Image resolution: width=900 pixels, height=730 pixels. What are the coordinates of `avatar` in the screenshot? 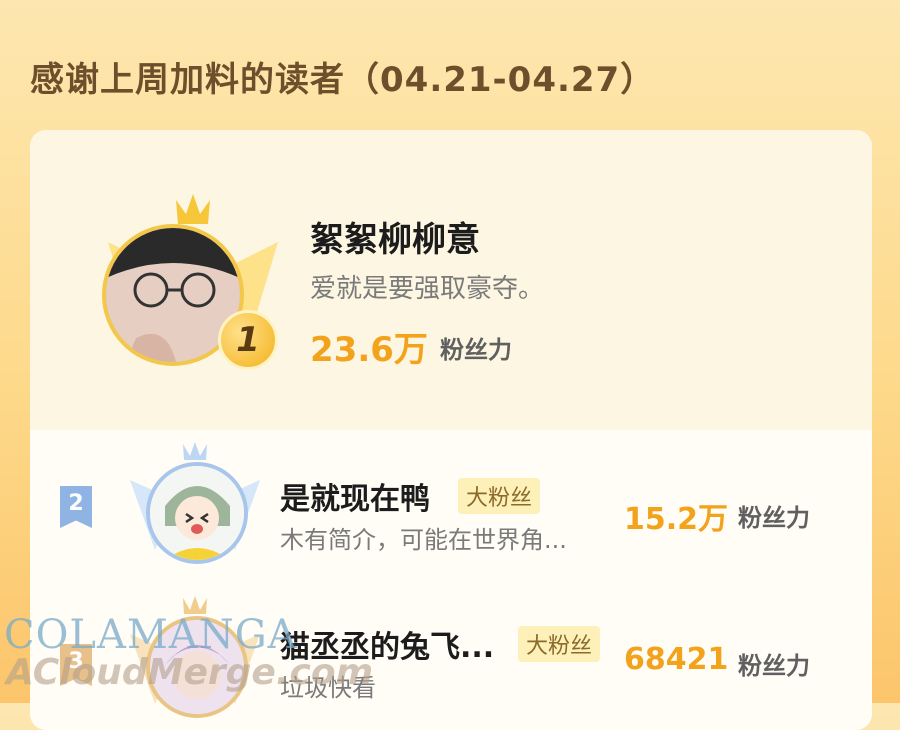 It's located at (197, 513).